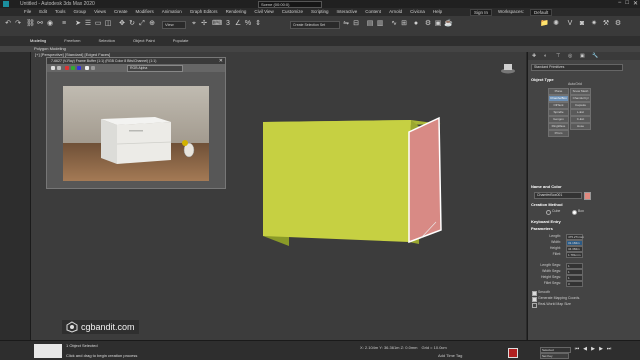 This screenshot has width=640, height=360. Describe the element at coordinates (347, 11) in the screenshot. I see `menu-interactive: Interactive` at that location.